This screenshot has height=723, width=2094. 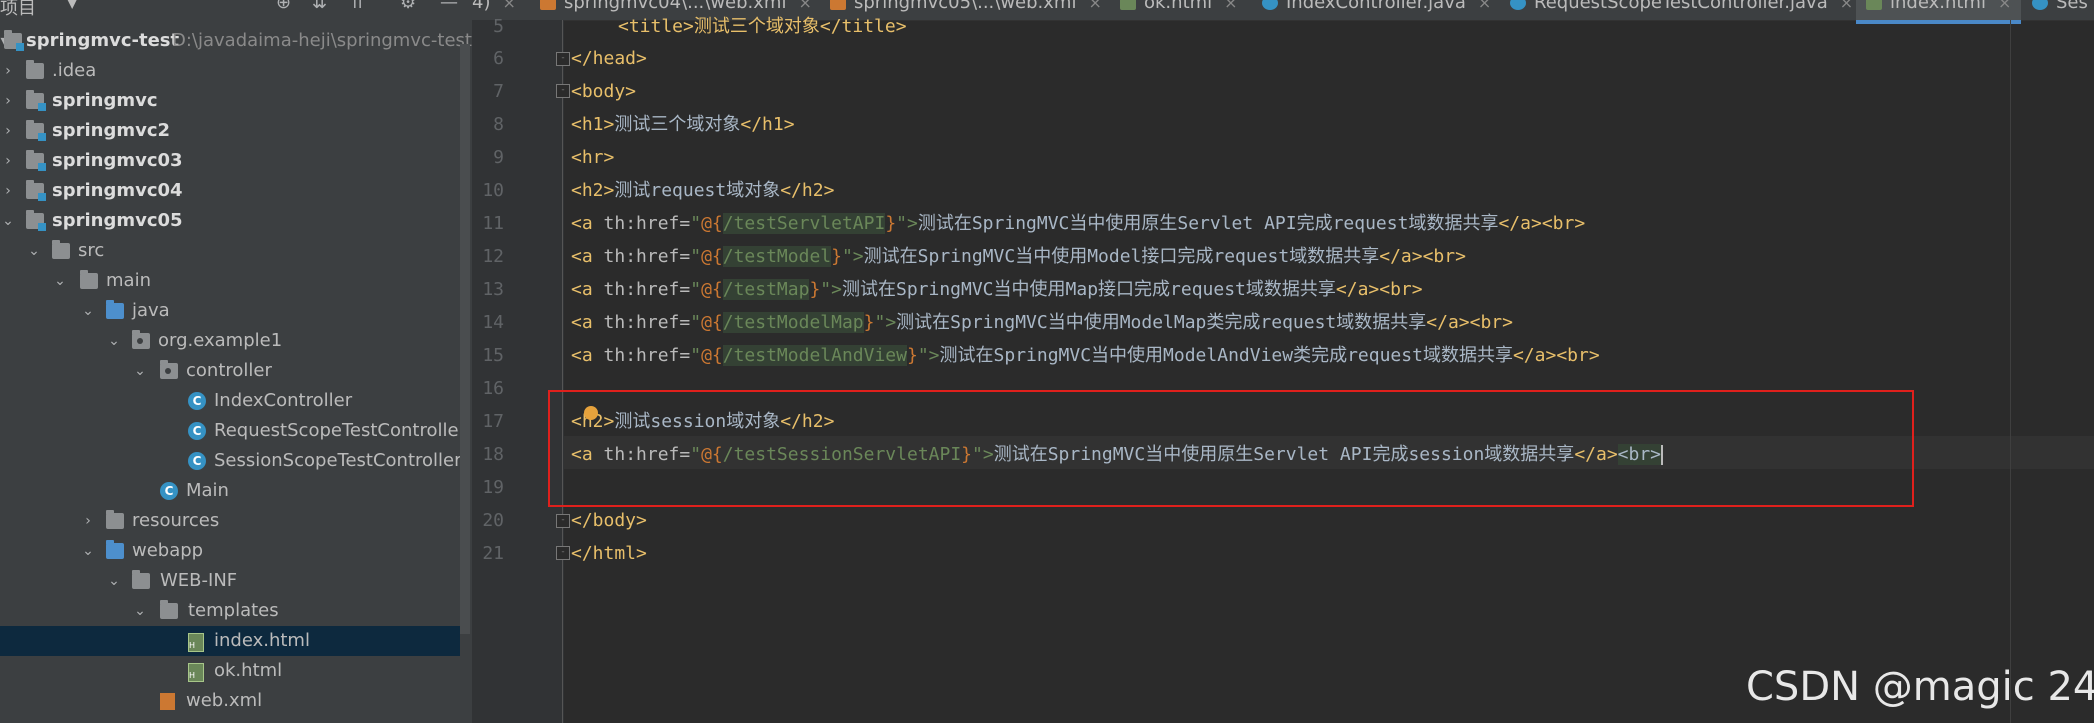 What do you see at coordinates (319, 6) in the screenshot?
I see `expand-all-icon: ⇊` at bounding box center [319, 6].